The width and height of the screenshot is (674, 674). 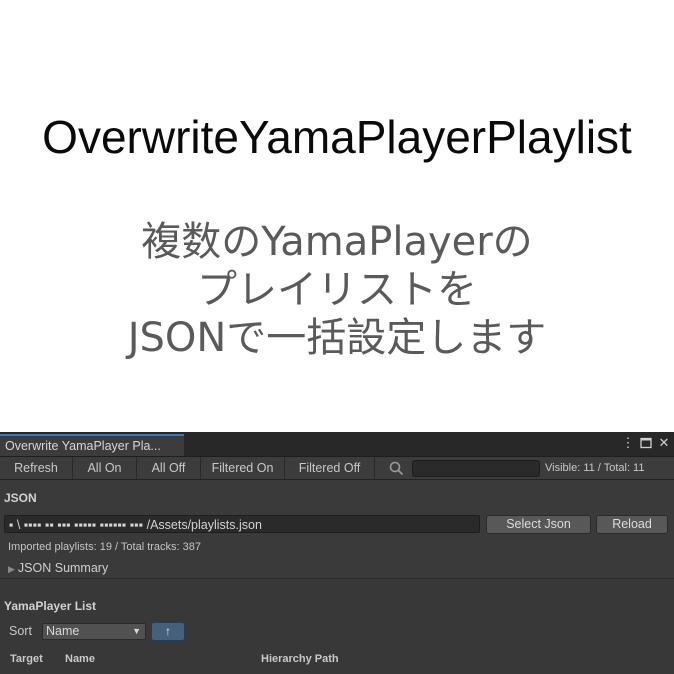 I want to click on filtered-off-button: Filtered Off, so click(x=330, y=468).